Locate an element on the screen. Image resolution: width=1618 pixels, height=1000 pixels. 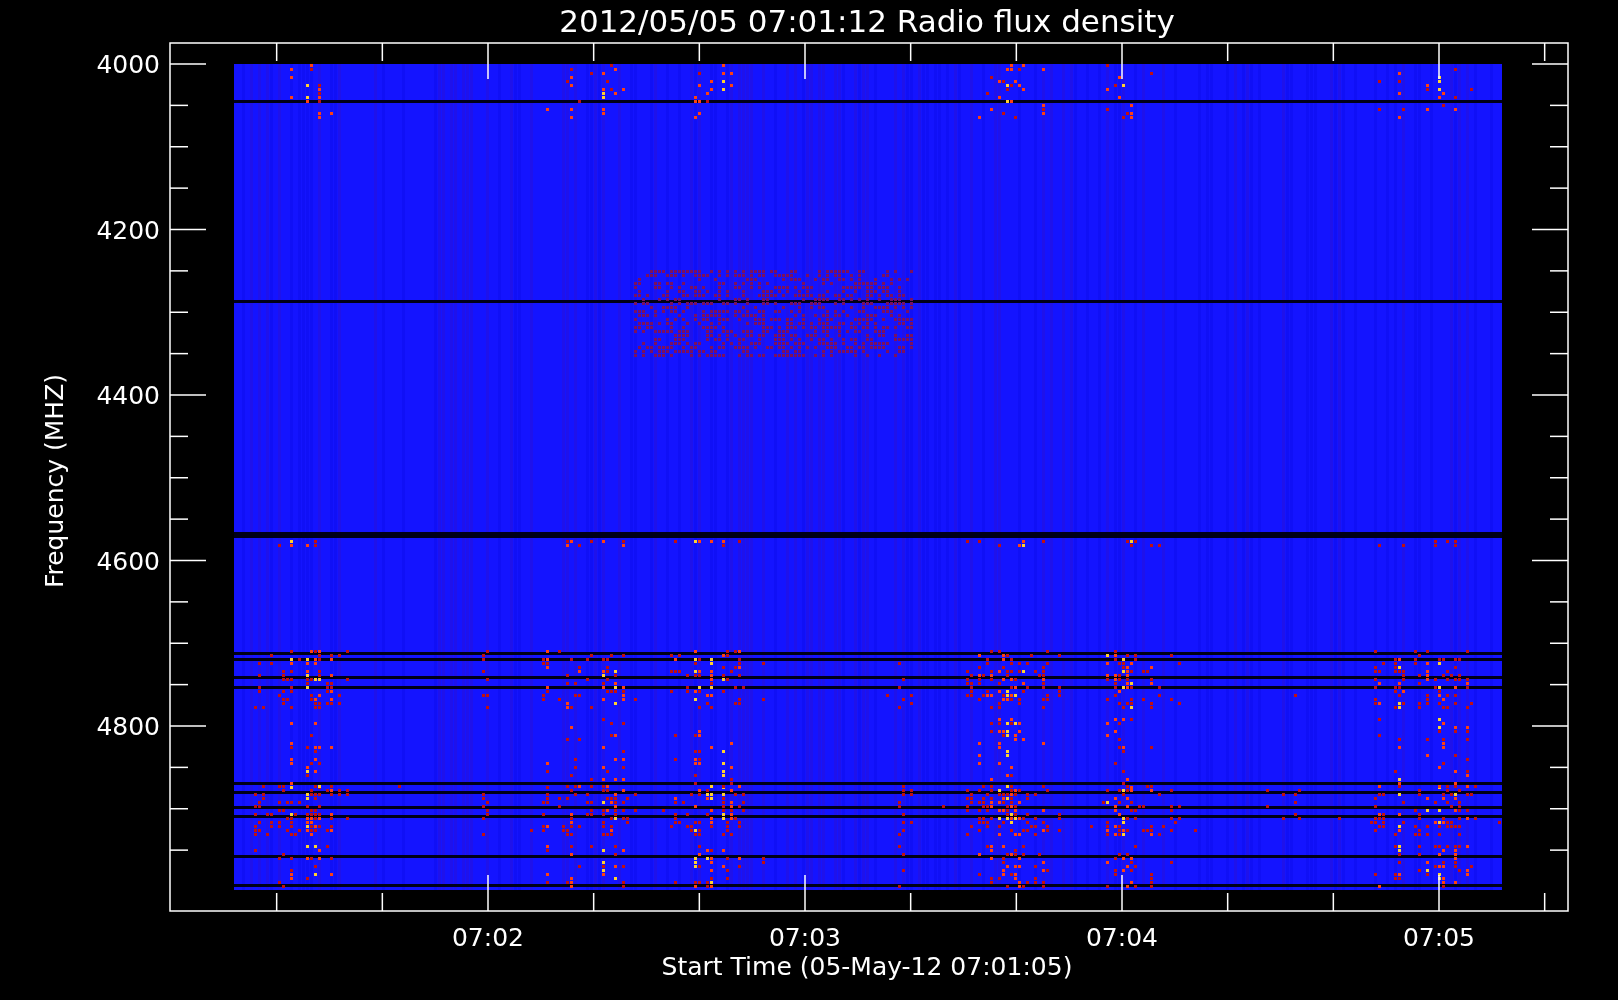
x-tick-label: 07:05 is located at coordinates (1439, 937).